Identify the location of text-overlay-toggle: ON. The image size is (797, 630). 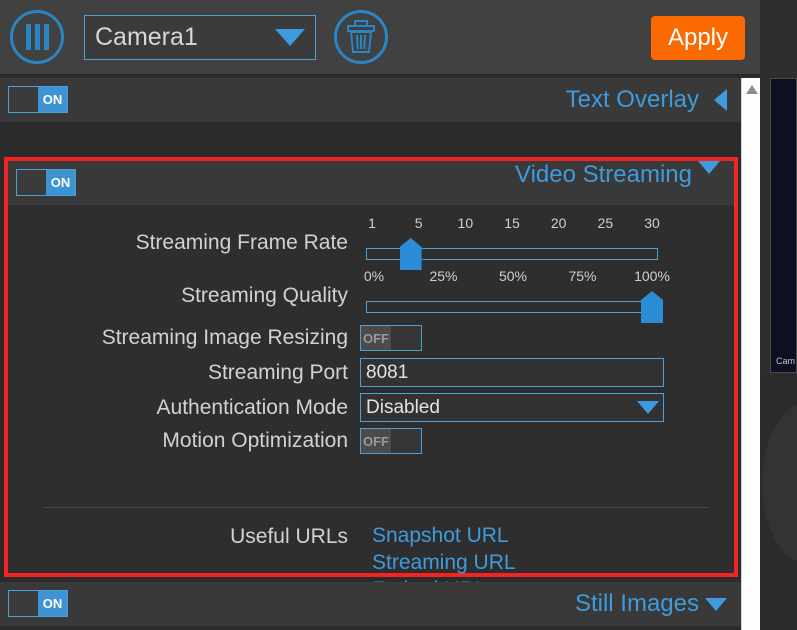
(38, 99).